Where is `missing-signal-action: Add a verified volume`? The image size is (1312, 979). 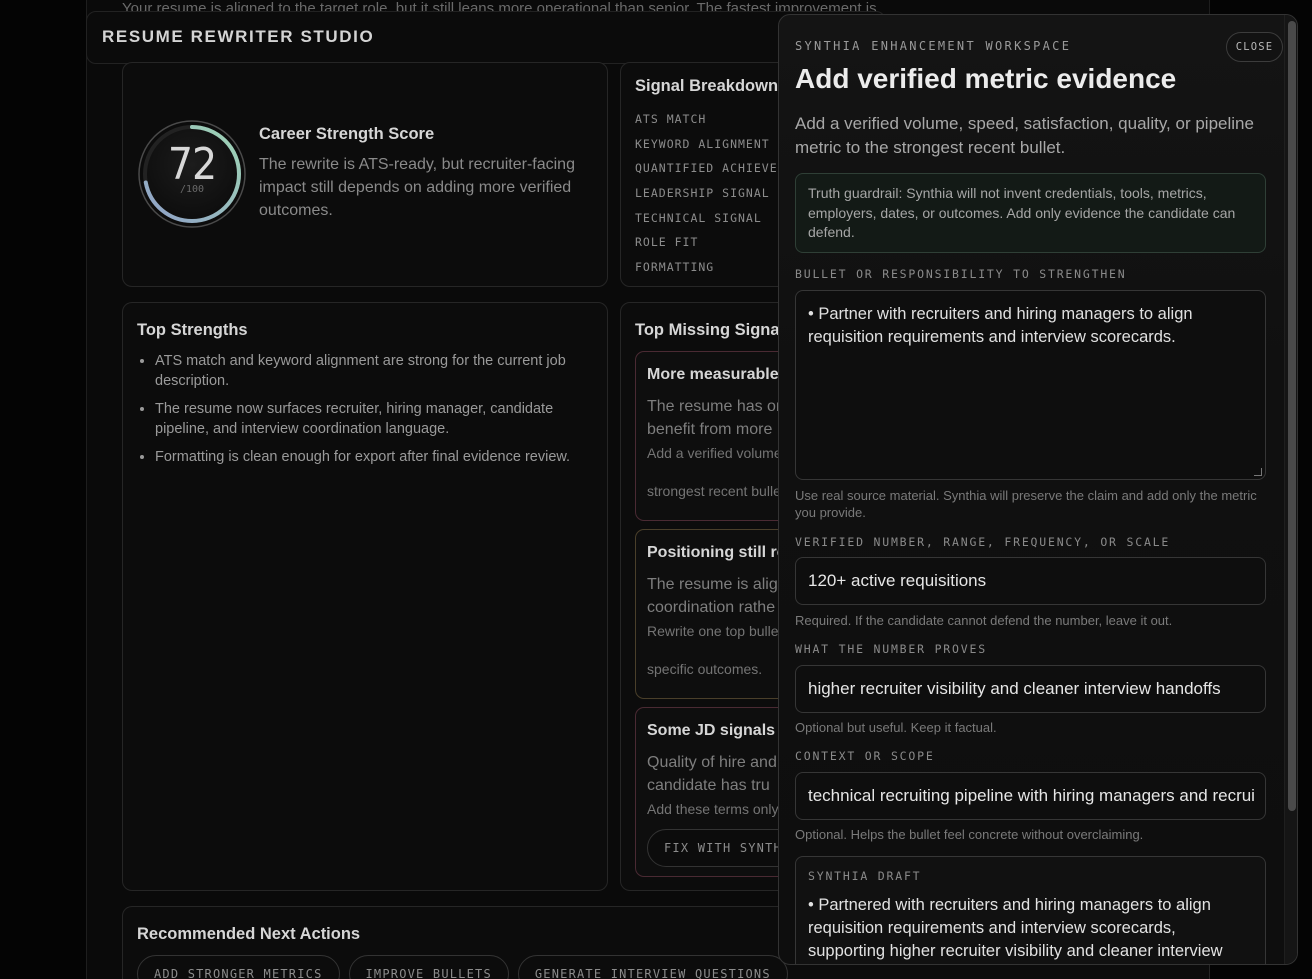
missing-signal-action: Add a verified volume is located at coordinates (714, 453).